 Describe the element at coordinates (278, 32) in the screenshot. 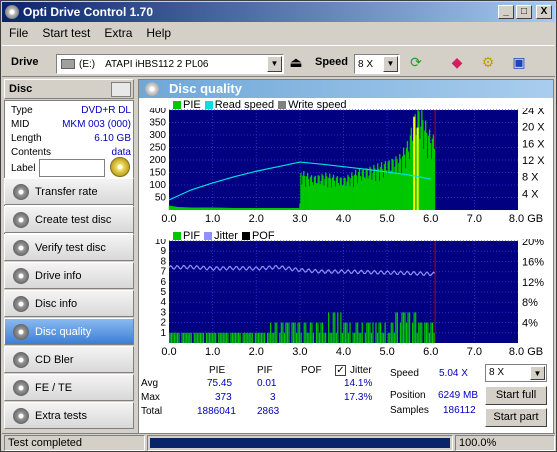

I see `menu-bar: File Start test Extra Help` at that location.